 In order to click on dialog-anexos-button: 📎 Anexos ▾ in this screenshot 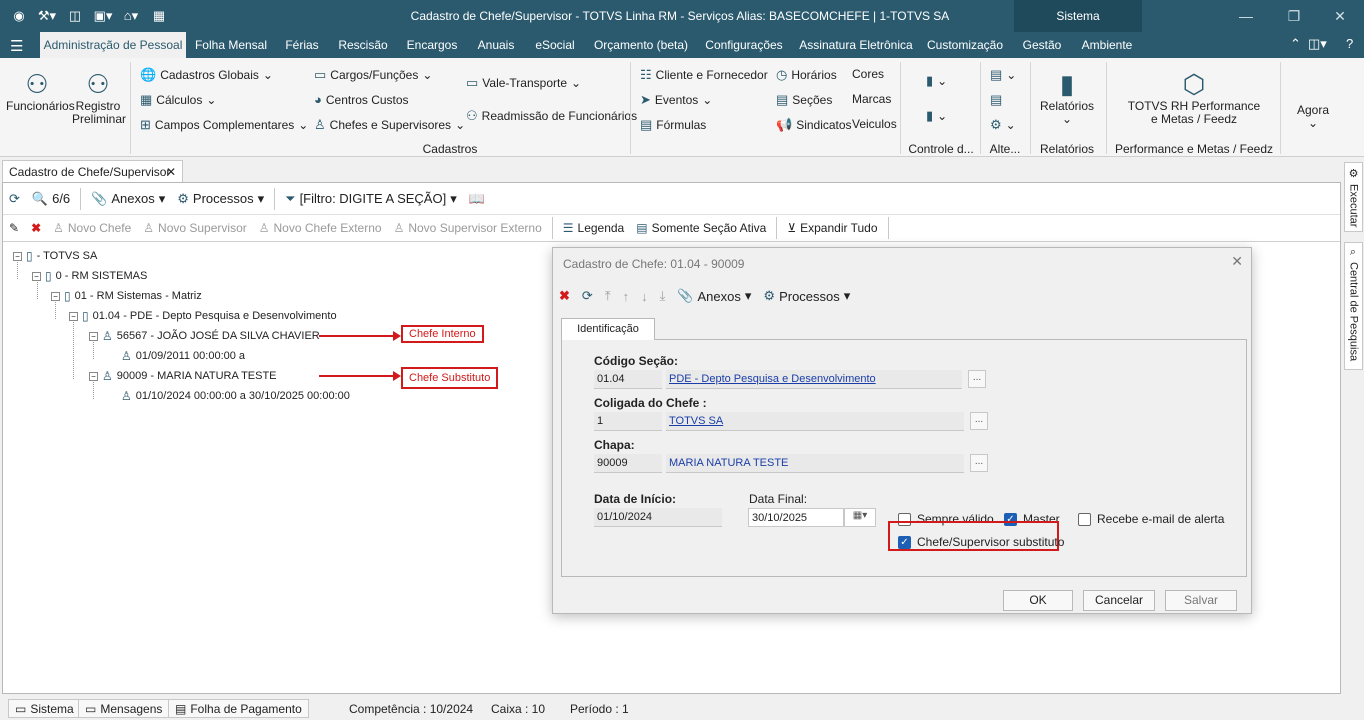, I will do `click(714, 296)`.